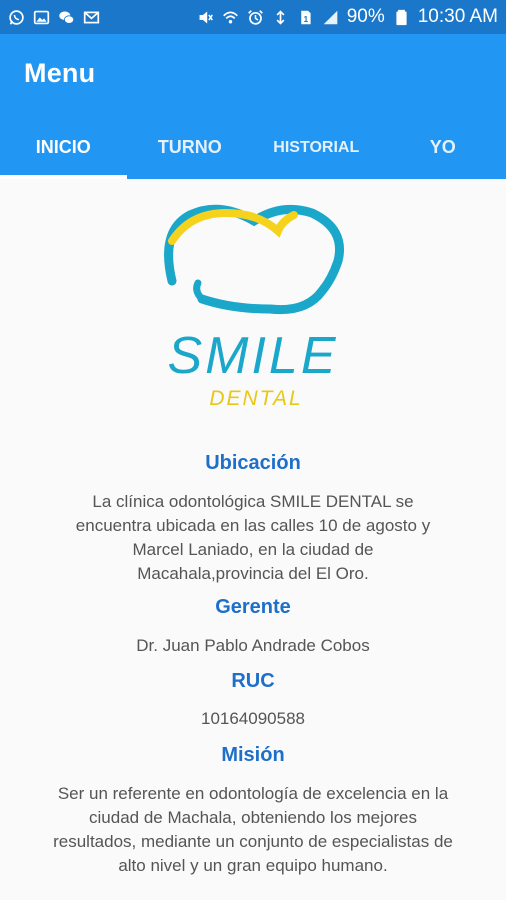 This screenshot has width=506, height=900. What do you see at coordinates (230, 17) in the screenshot?
I see `wifi-calling-icon` at bounding box center [230, 17].